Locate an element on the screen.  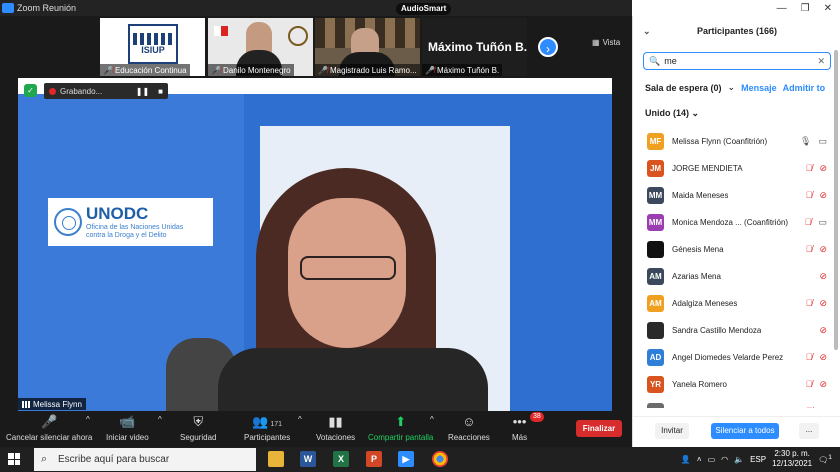
participants-button: 👥 171 Participantes is located at coordinates (267, 429).